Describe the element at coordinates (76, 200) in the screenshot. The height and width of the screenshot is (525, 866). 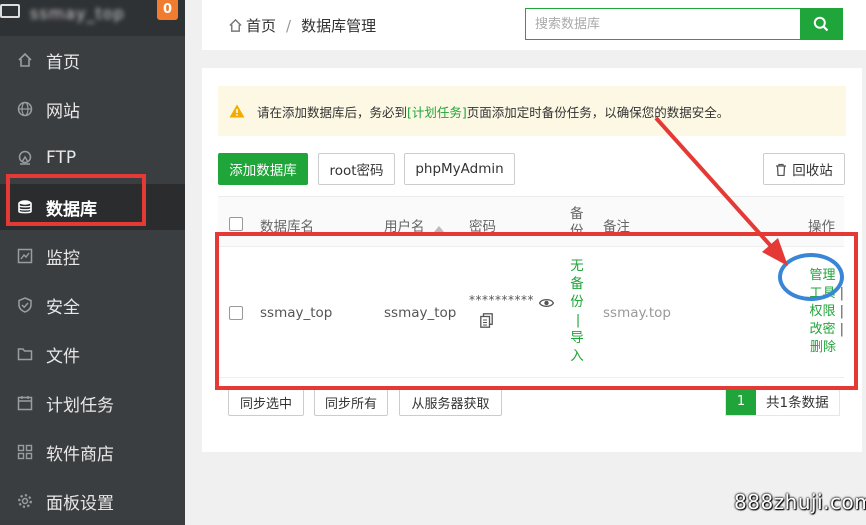
I see `annotation-highlight-database-menu` at that location.